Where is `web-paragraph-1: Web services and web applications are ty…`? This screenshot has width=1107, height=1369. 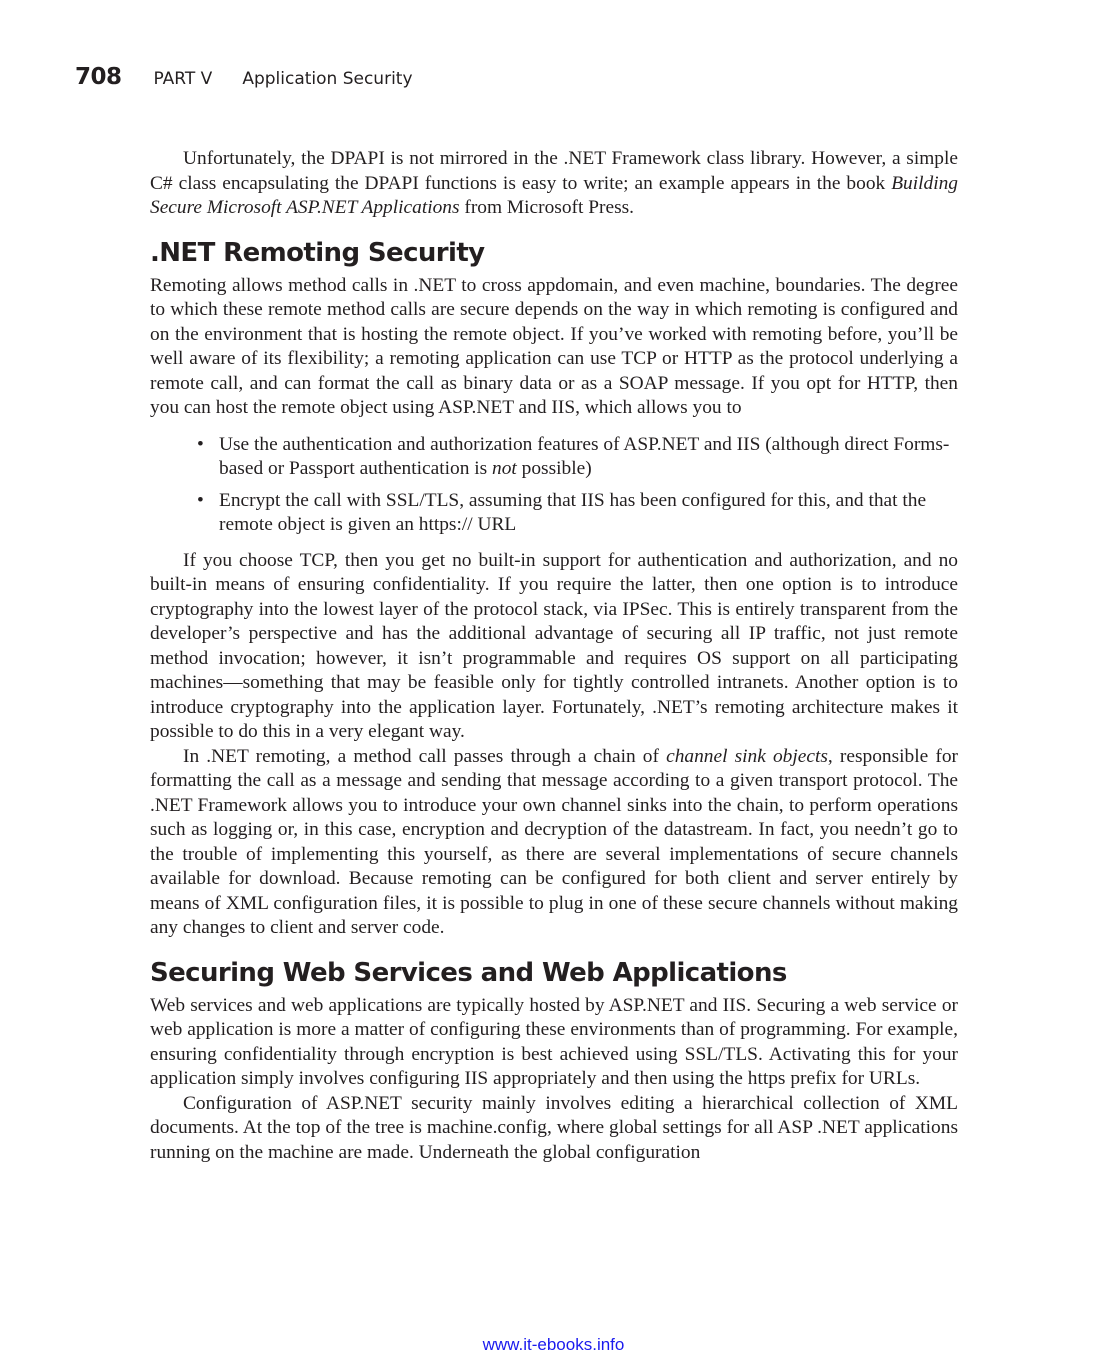 web-paragraph-1: Web services and web applications are ty… is located at coordinates (554, 1042).